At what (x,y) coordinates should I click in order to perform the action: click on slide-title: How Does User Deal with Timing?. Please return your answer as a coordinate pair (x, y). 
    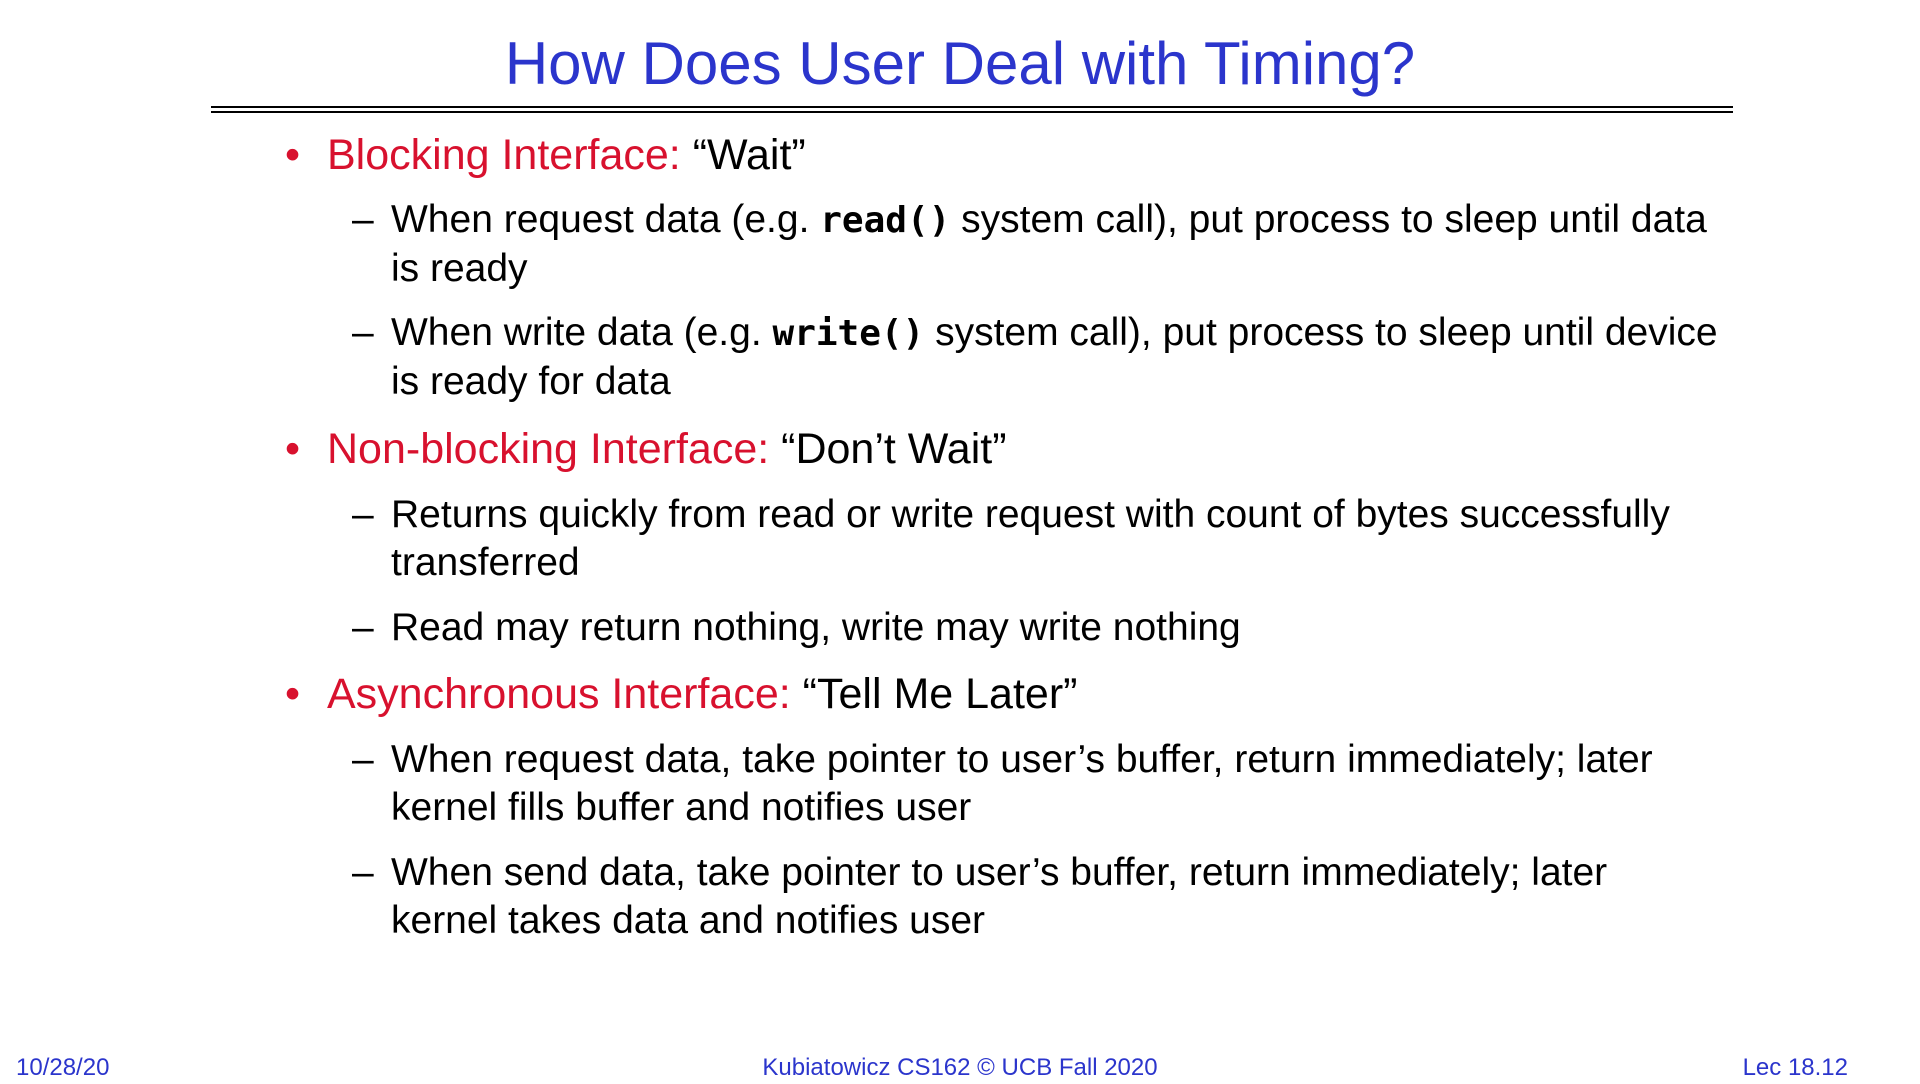
    Looking at the image, I should click on (960, 63).